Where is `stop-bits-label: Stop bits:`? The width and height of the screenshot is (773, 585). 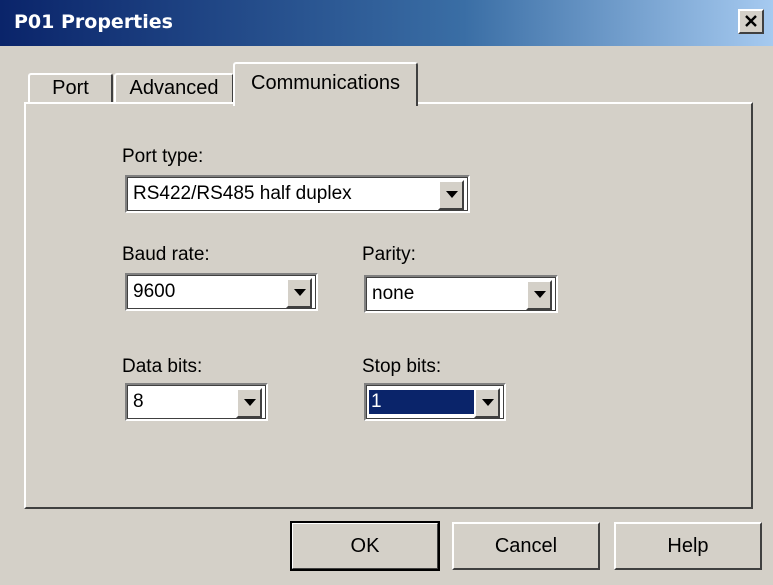 stop-bits-label: Stop bits: is located at coordinates (402, 366).